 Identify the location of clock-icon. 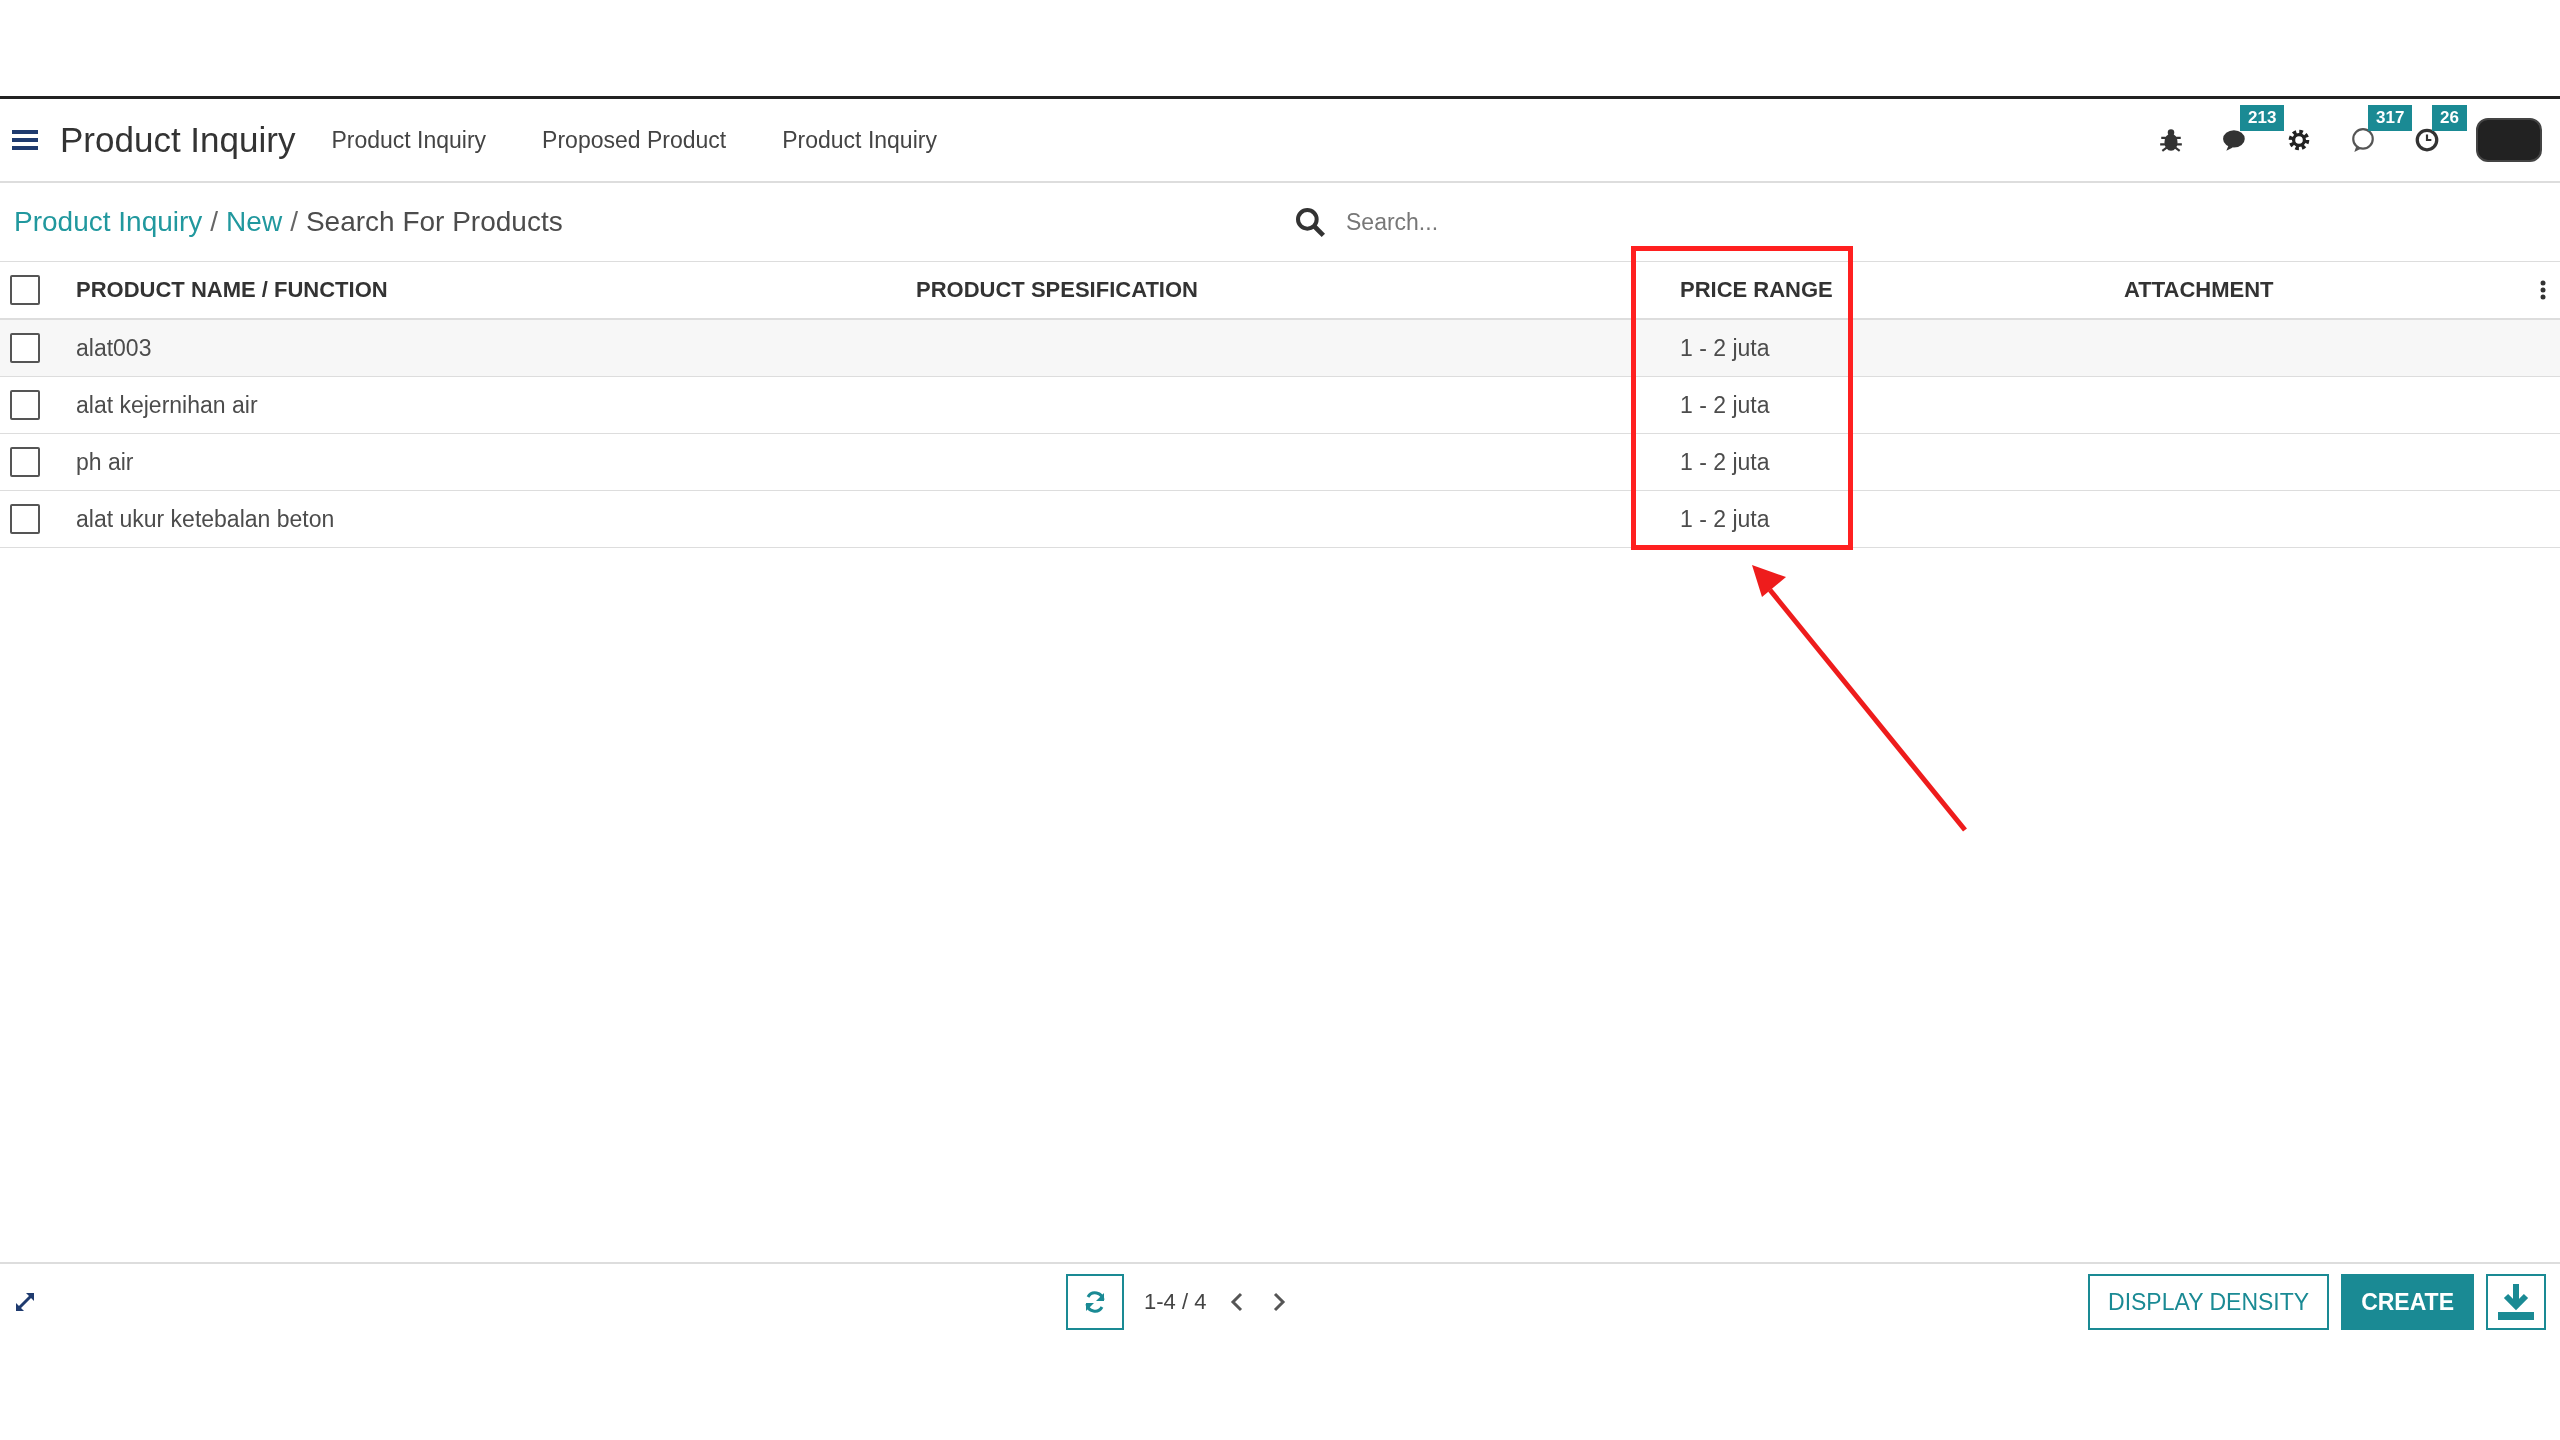
(2427, 140).